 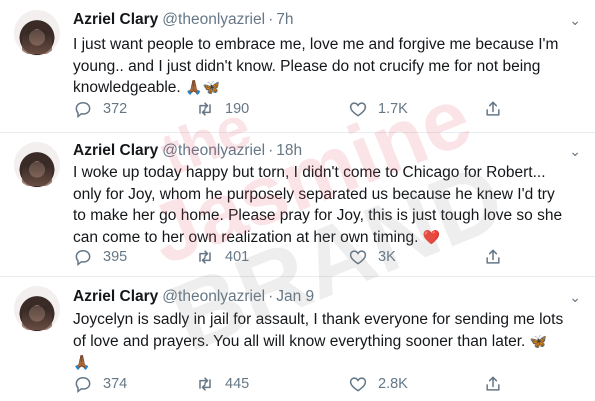 I want to click on tweet-header: Azriel Clary @theonlyazriel · 7h, so click(x=183, y=20).